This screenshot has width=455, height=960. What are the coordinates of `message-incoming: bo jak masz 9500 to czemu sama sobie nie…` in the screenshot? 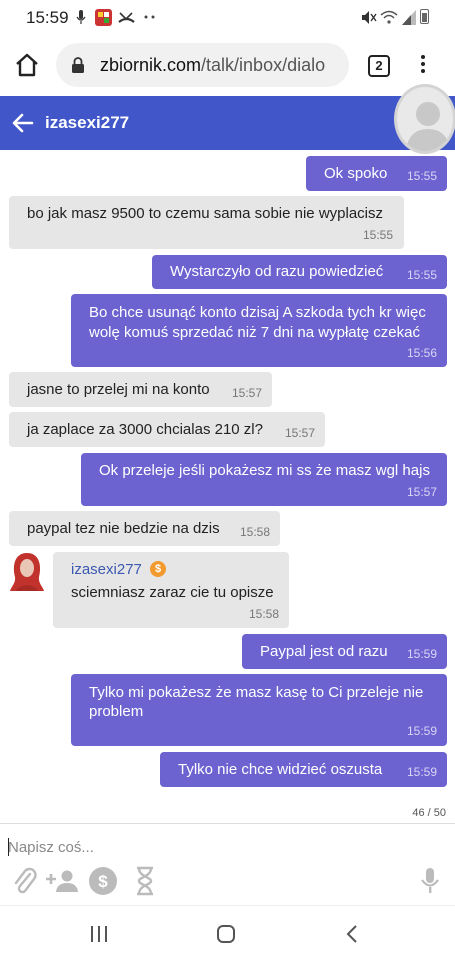 It's located at (206, 222).